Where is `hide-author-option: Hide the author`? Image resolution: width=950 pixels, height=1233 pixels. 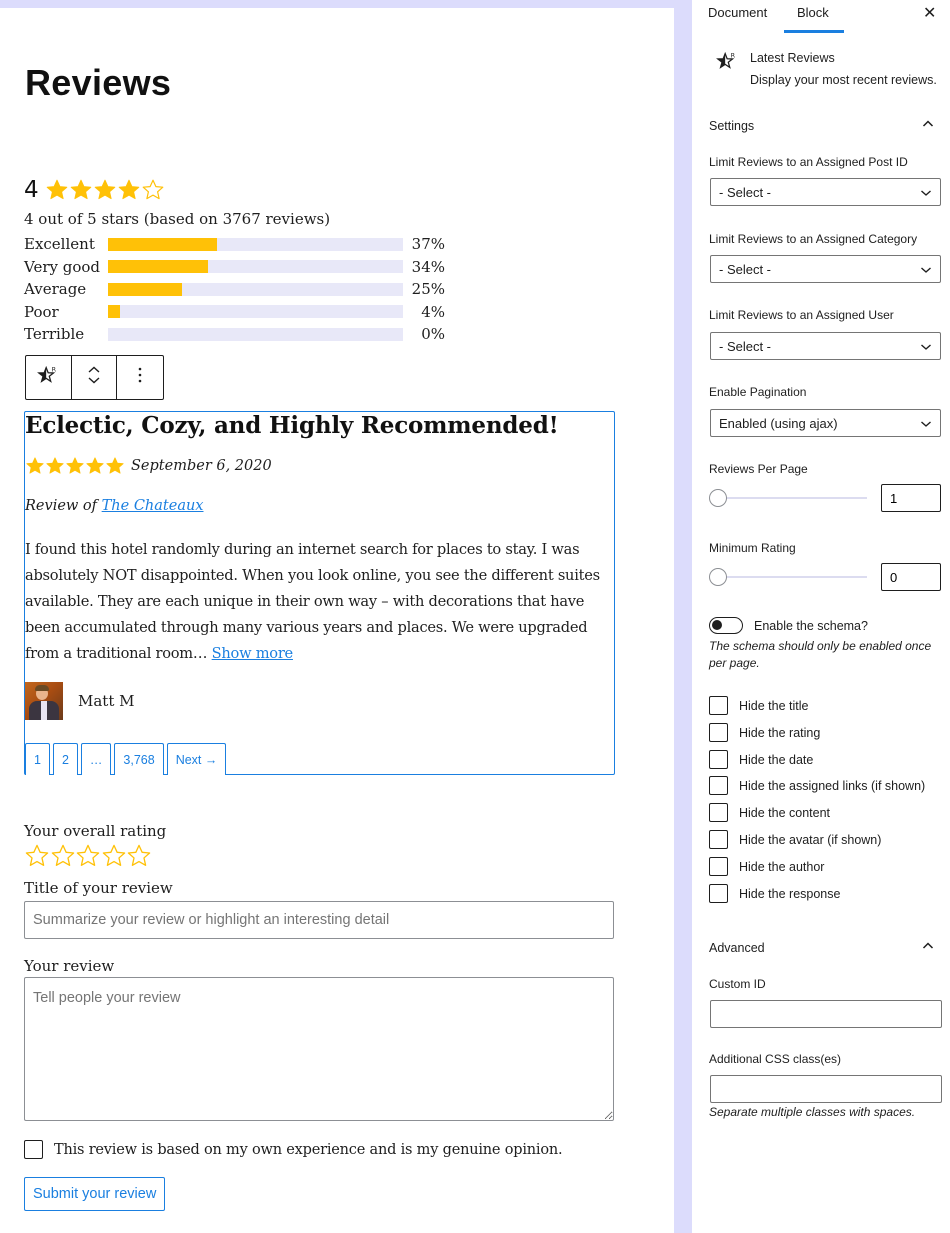
hide-author-option: Hide the author is located at coordinates (766, 866).